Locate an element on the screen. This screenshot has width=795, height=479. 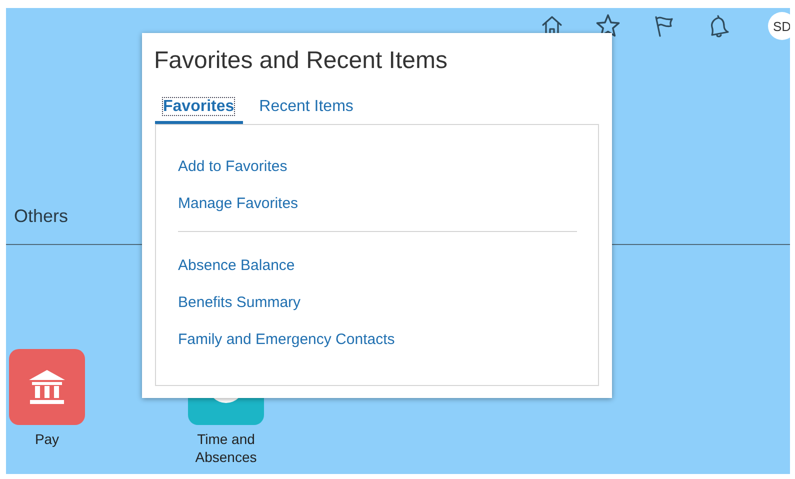
app-label: Time and Absences is located at coordinates (226, 448).